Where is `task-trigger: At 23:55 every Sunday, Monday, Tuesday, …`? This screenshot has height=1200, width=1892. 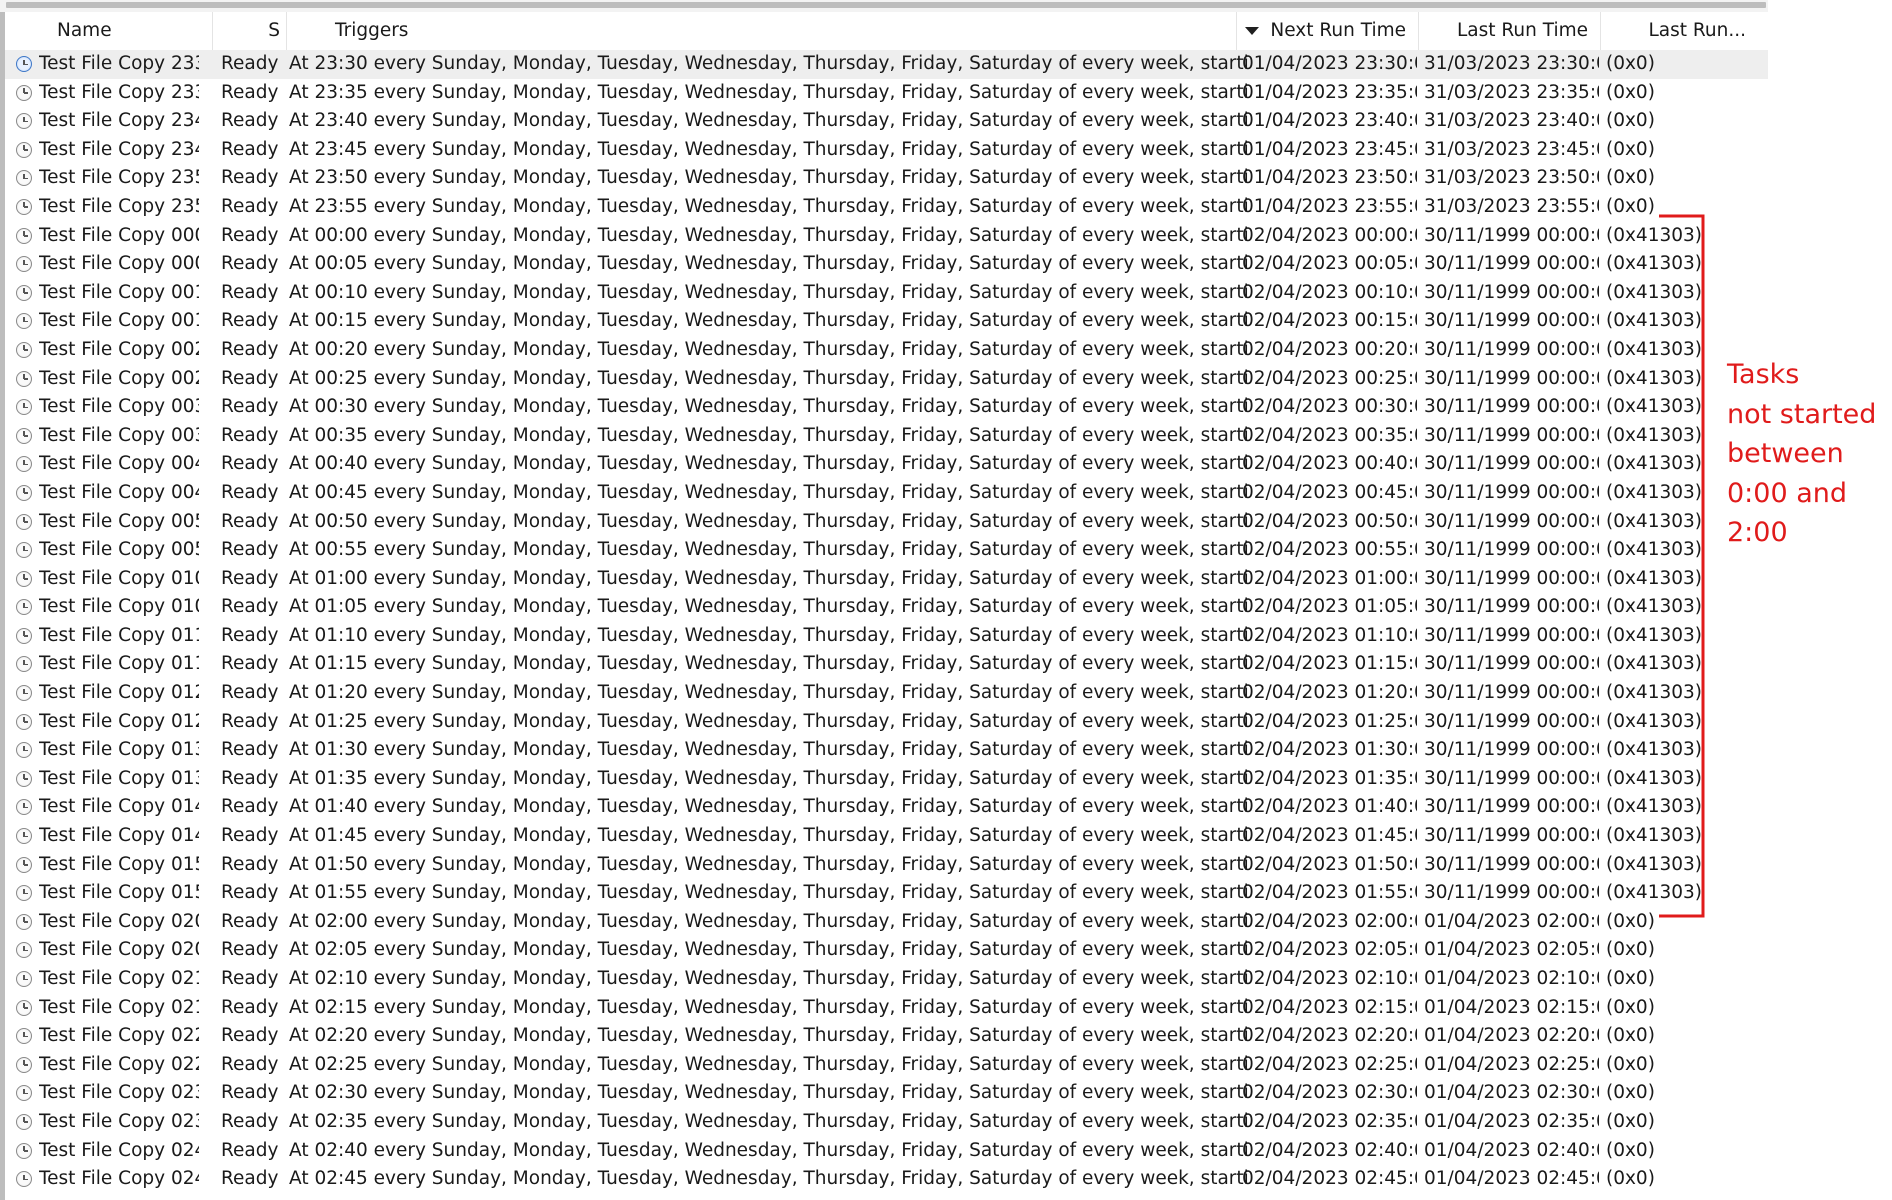
task-trigger: At 23:55 every Sunday, Monday, Tuesday, … is located at coordinates (769, 206).